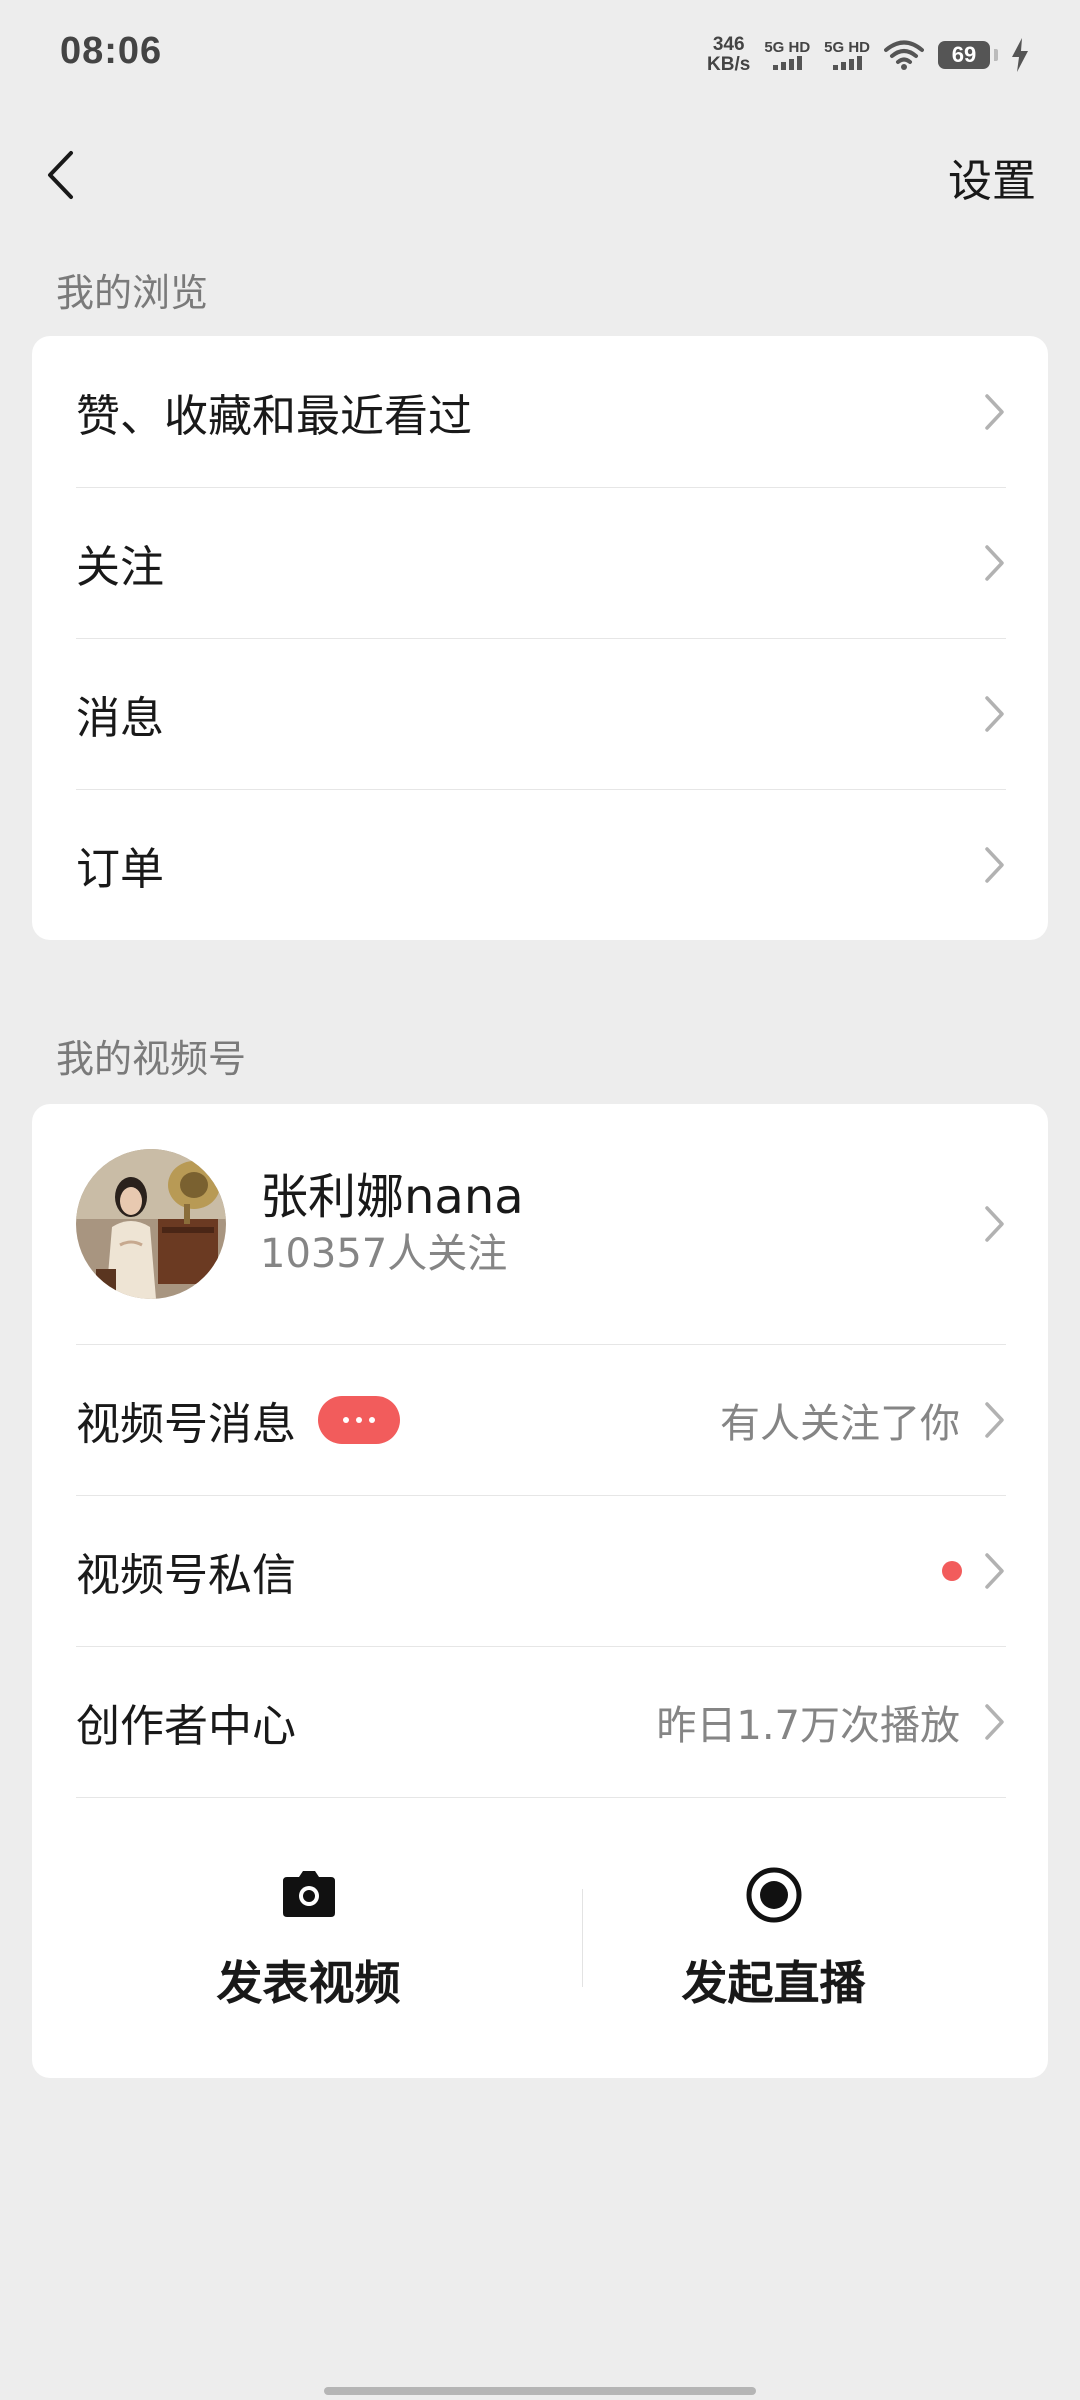 Image resolution: width=1080 pixels, height=2400 pixels. What do you see at coordinates (540, 175) in the screenshot?
I see `nav-bar: 设置` at bounding box center [540, 175].